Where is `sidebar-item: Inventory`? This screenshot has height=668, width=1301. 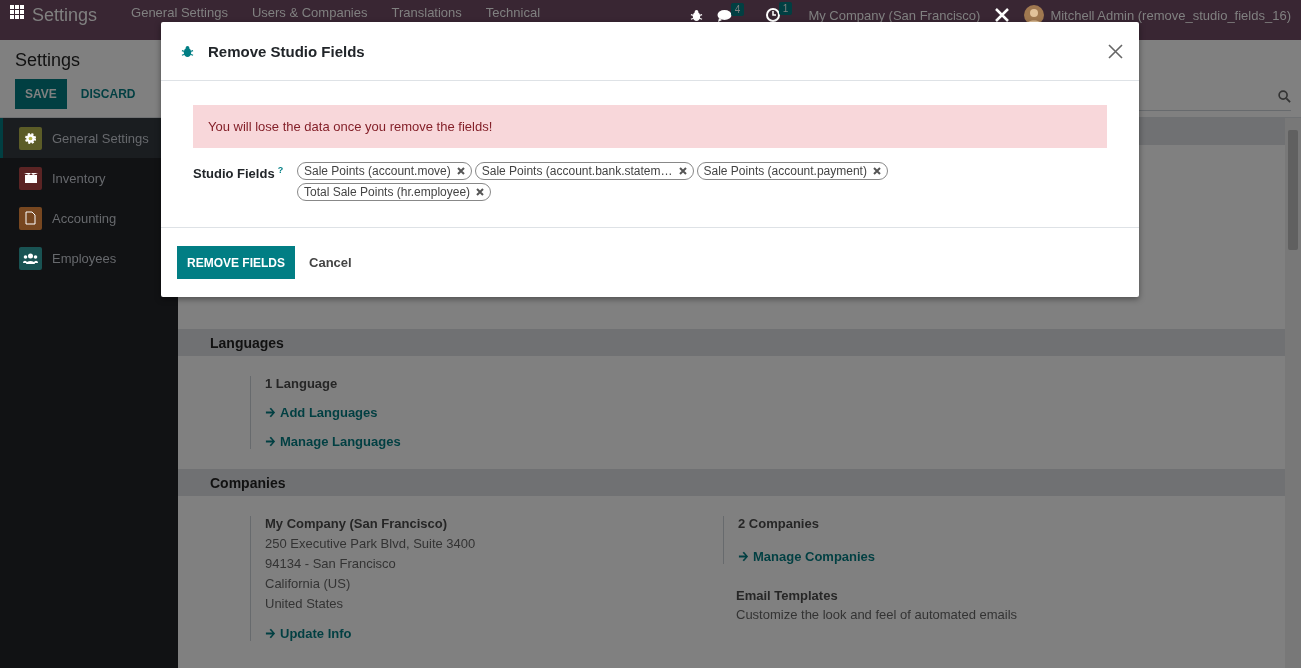
sidebar-item: Inventory is located at coordinates (89, 178).